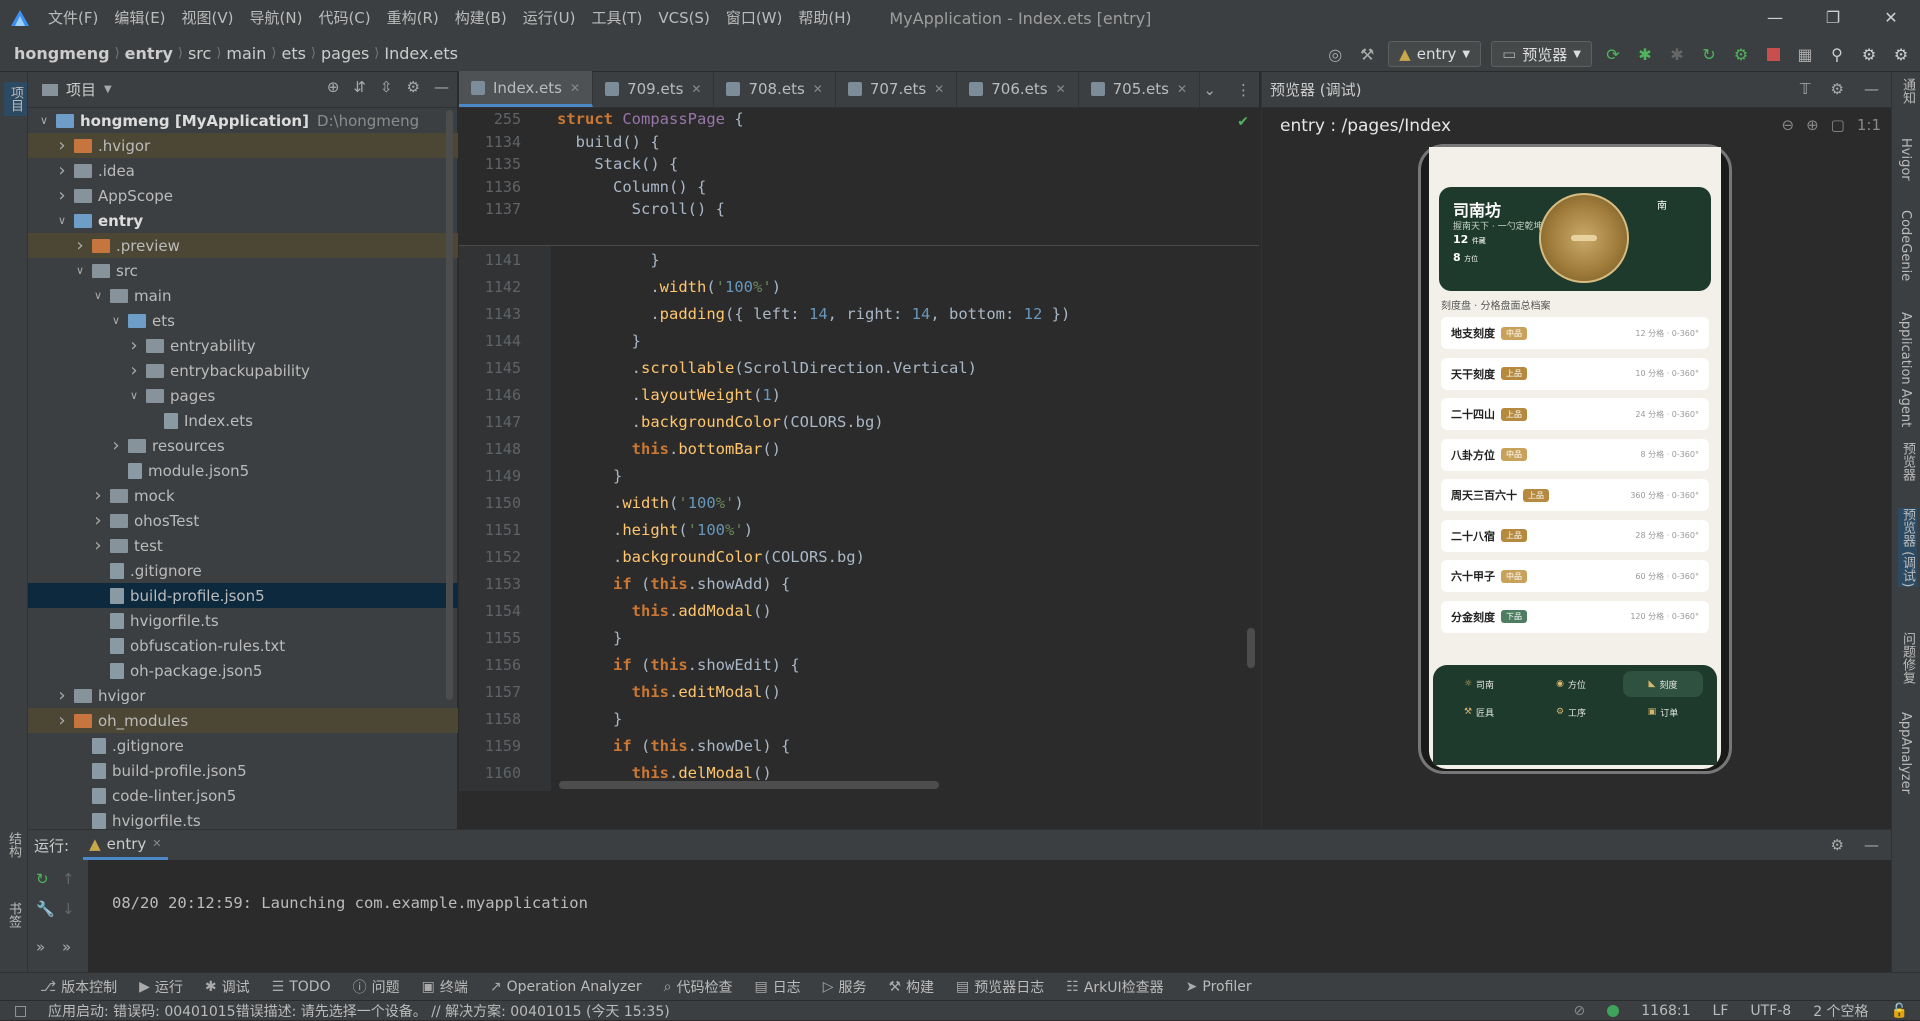  Describe the element at coordinates (243, 120) in the screenshot. I see `tree-item: ∨ hongmeng [MyApplication] D:\hongmeng` at that location.